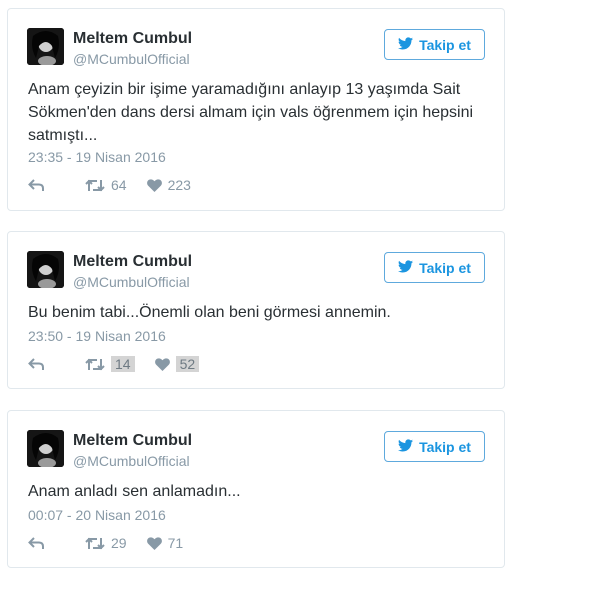  I want to click on tweet-actions: 14 52, so click(123, 364).